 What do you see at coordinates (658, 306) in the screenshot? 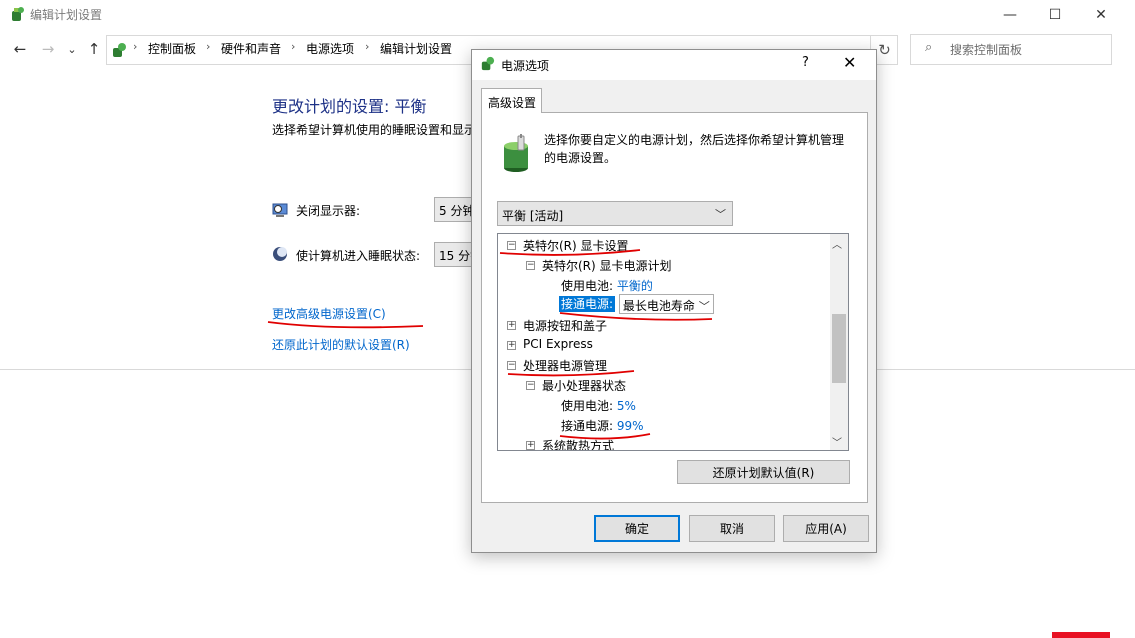
I see `plugged-in-value: 最长电池寿命` at bounding box center [658, 306].